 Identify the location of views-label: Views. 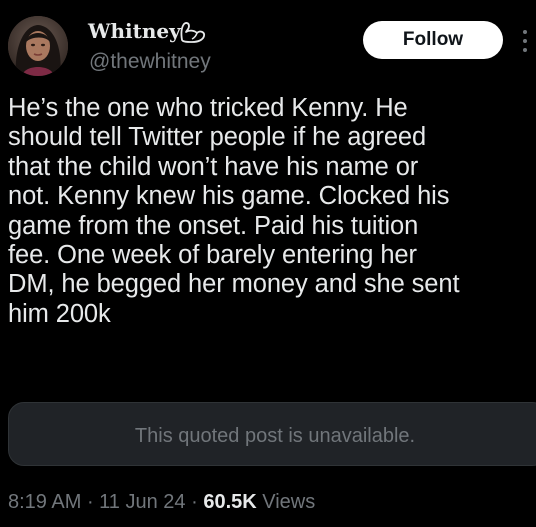
(286, 502).